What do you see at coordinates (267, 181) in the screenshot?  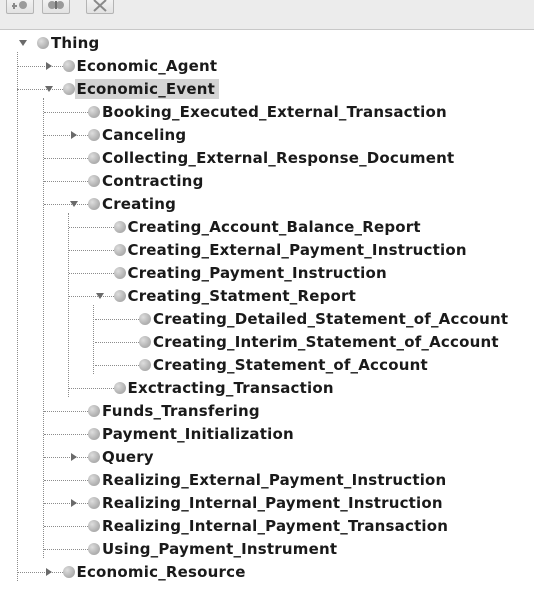 I see `tree-node: Contracting` at bounding box center [267, 181].